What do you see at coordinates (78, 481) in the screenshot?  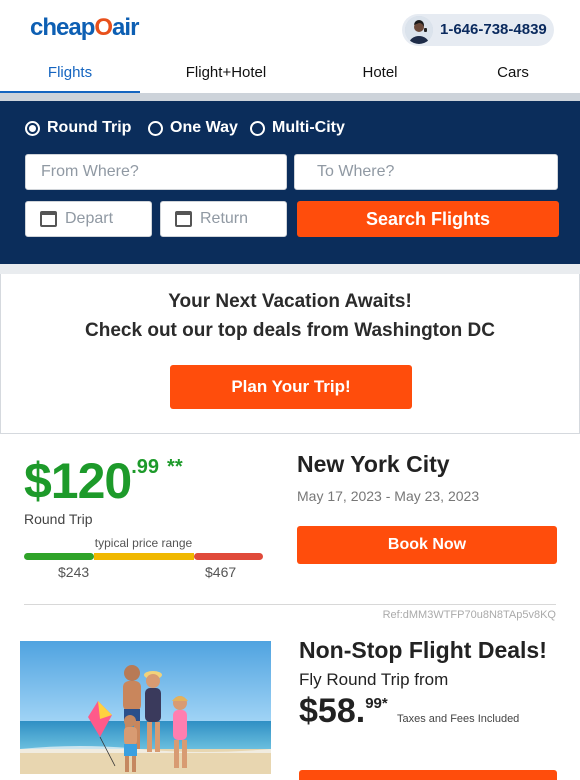 I see `price-dollars: $120` at bounding box center [78, 481].